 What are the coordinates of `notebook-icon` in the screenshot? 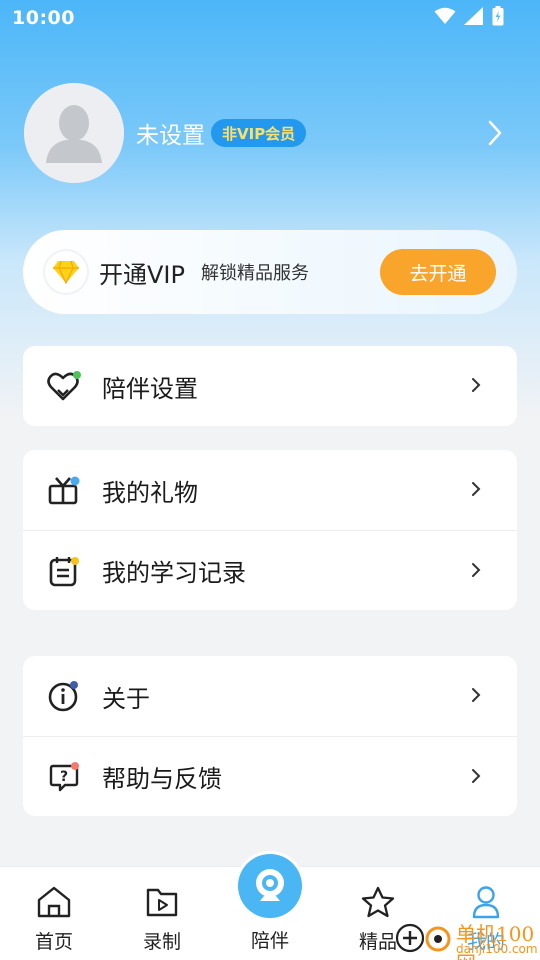 It's located at (64, 571).